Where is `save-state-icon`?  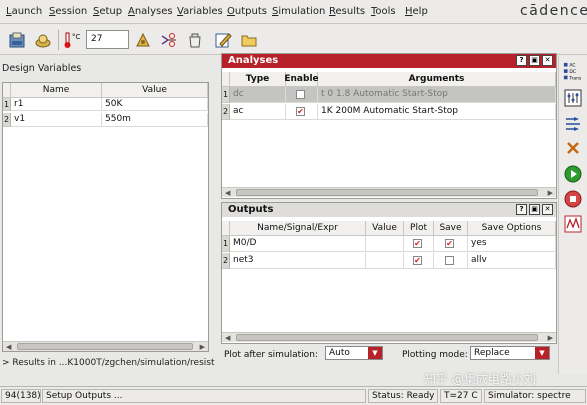 save-state-icon is located at coordinates (43, 40).